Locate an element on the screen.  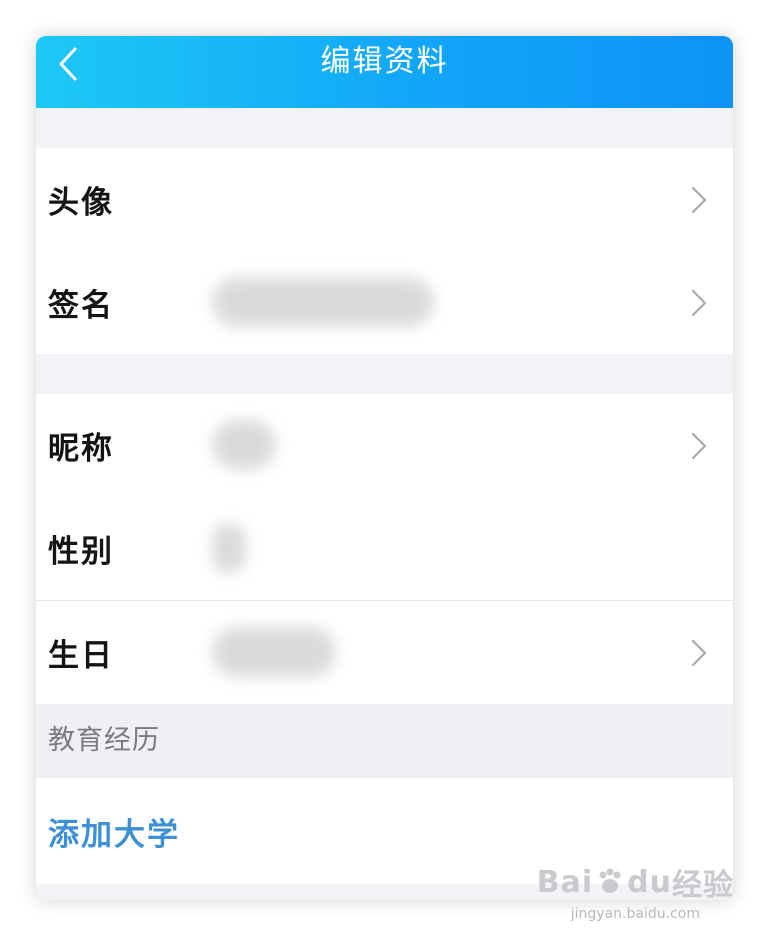
watermark-suffix: 经验 is located at coordinates (703, 885).